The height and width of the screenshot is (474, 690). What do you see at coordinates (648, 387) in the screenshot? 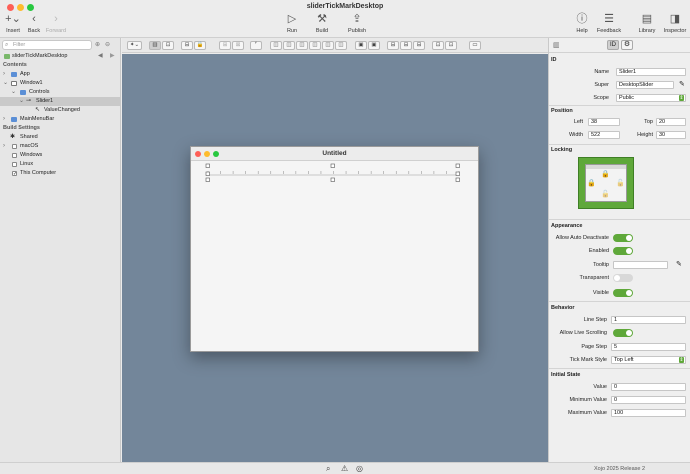
I see `value-field: 0` at bounding box center [648, 387].